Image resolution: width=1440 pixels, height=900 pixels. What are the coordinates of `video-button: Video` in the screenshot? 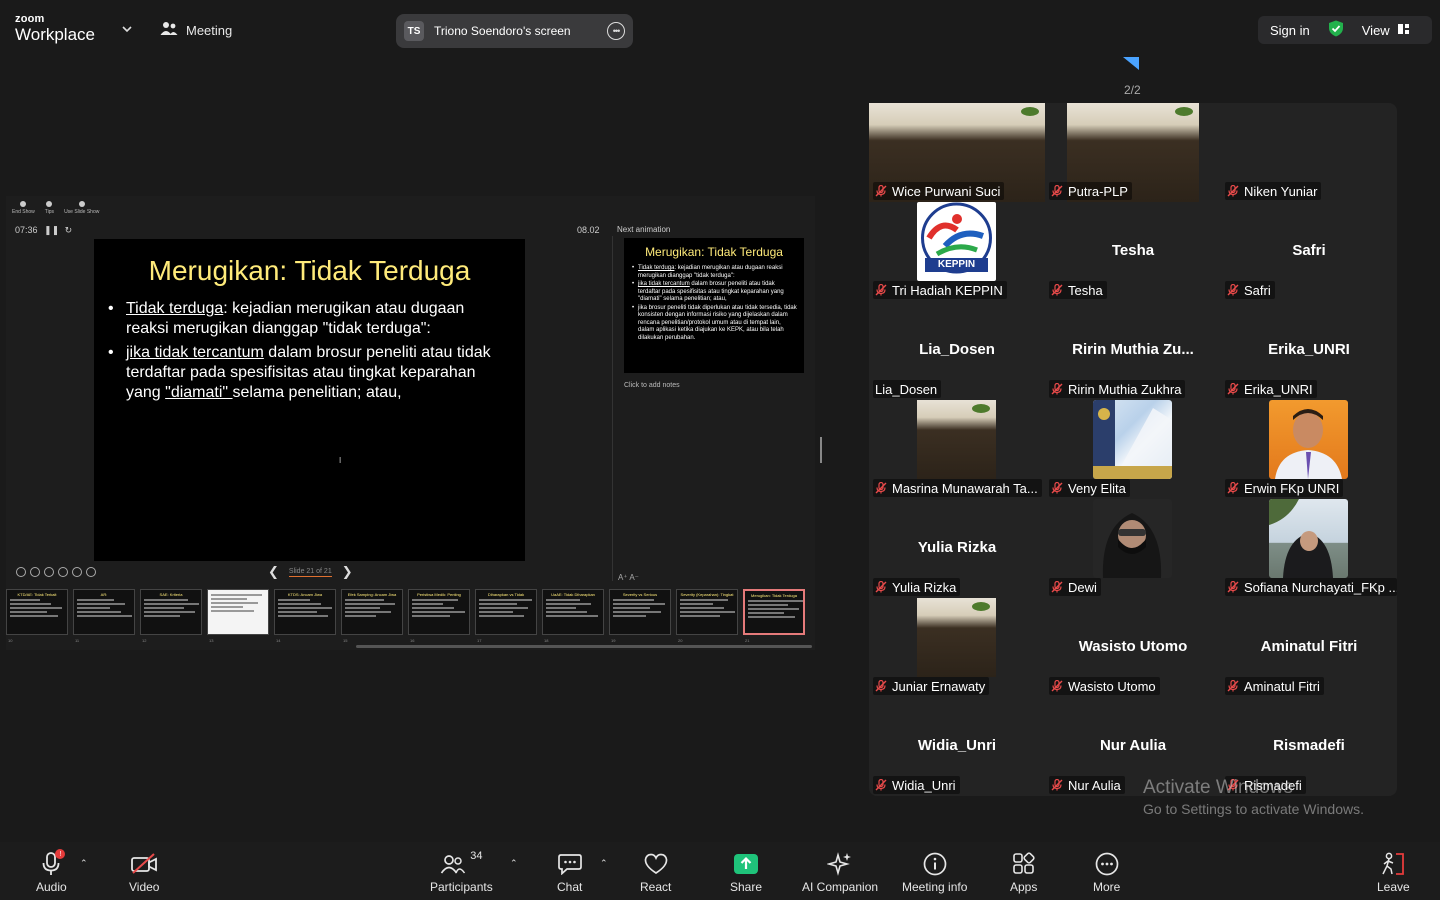 It's located at (144, 872).